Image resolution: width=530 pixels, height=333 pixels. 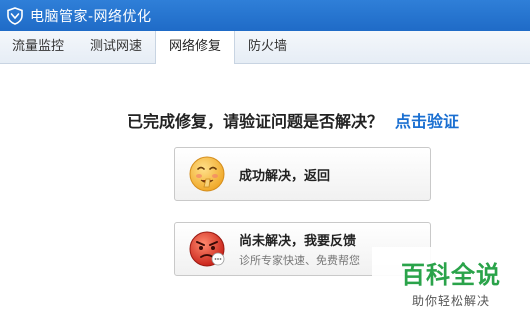 What do you see at coordinates (427, 121) in the screenshot?
I see `verify-link: 点击验证` at bounding box center [427, 121].